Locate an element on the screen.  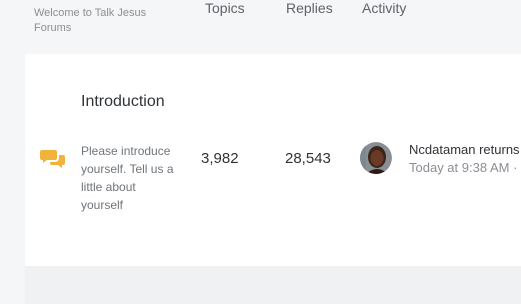
chat-bubbles-icon is located at coordinates (52, 159).